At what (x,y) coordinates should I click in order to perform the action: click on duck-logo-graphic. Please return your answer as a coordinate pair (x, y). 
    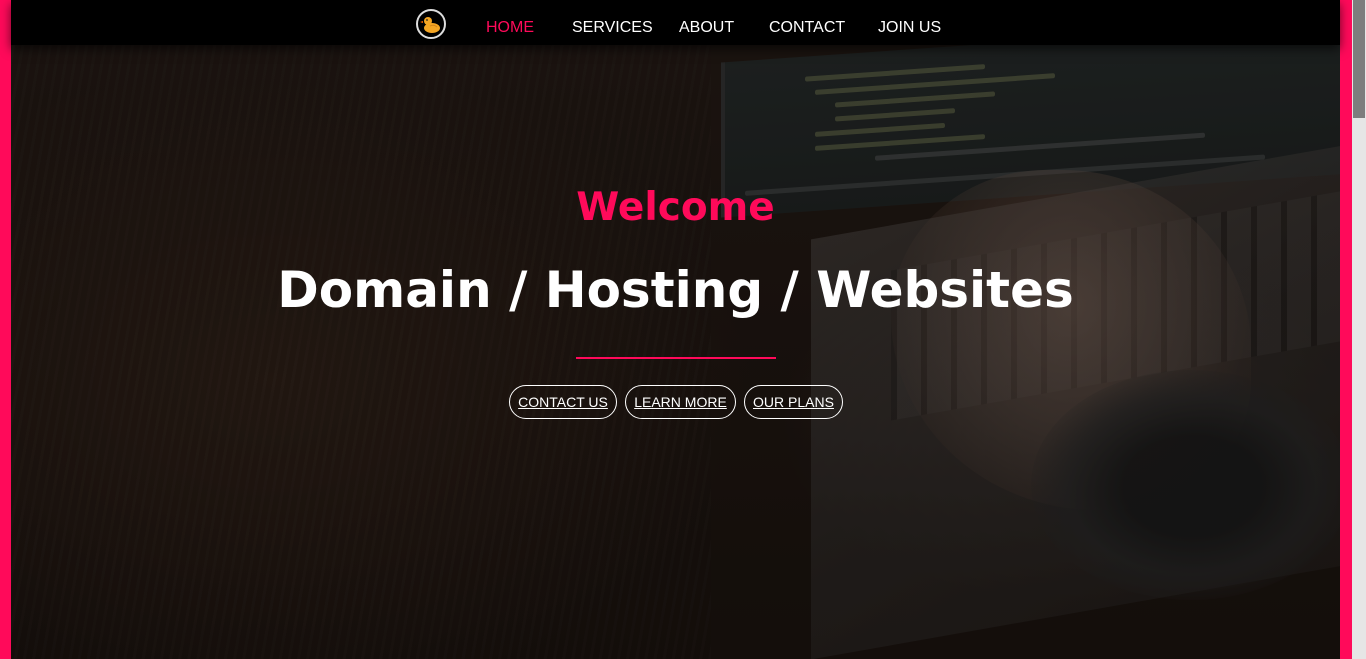
    Looking at the image, I should click on (430, 25).